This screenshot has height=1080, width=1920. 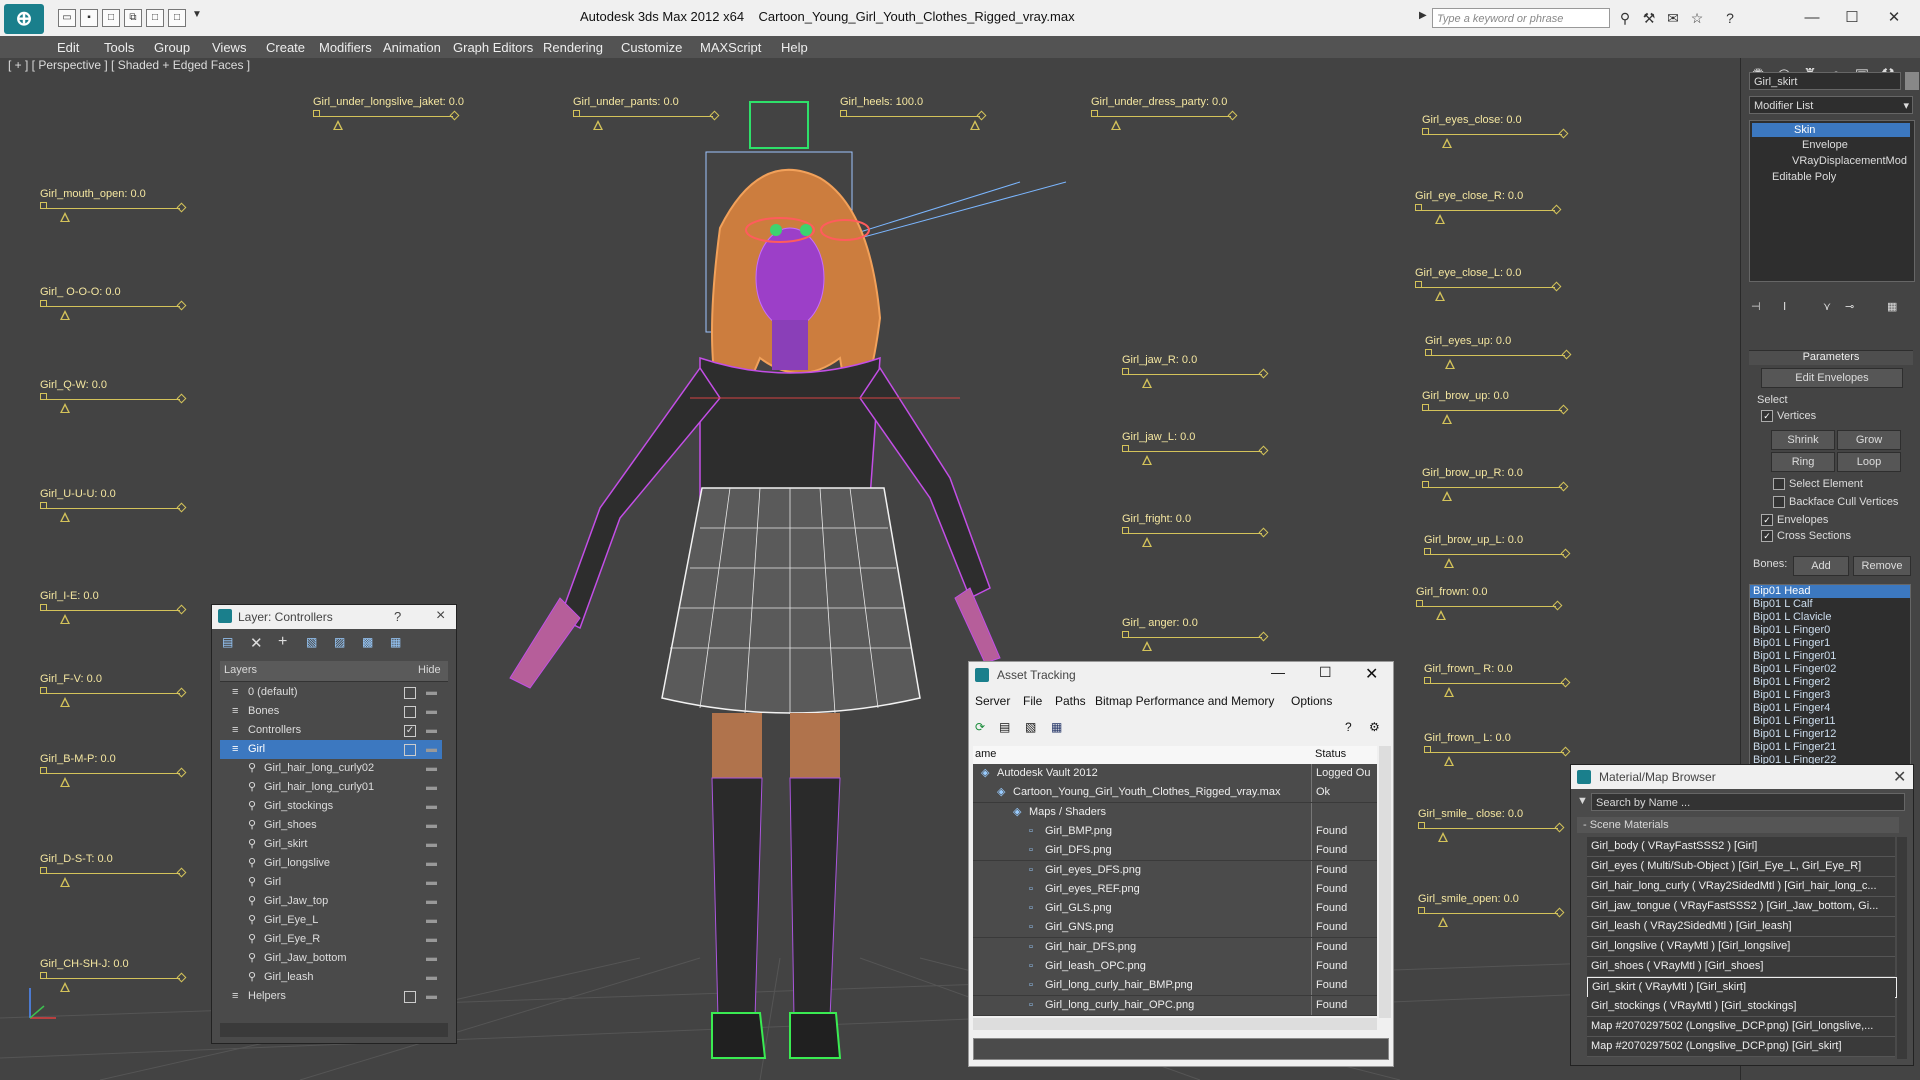 I want to click on slider-control: Girl_eyes_up: 0.0, so click(x=1500, y=355).